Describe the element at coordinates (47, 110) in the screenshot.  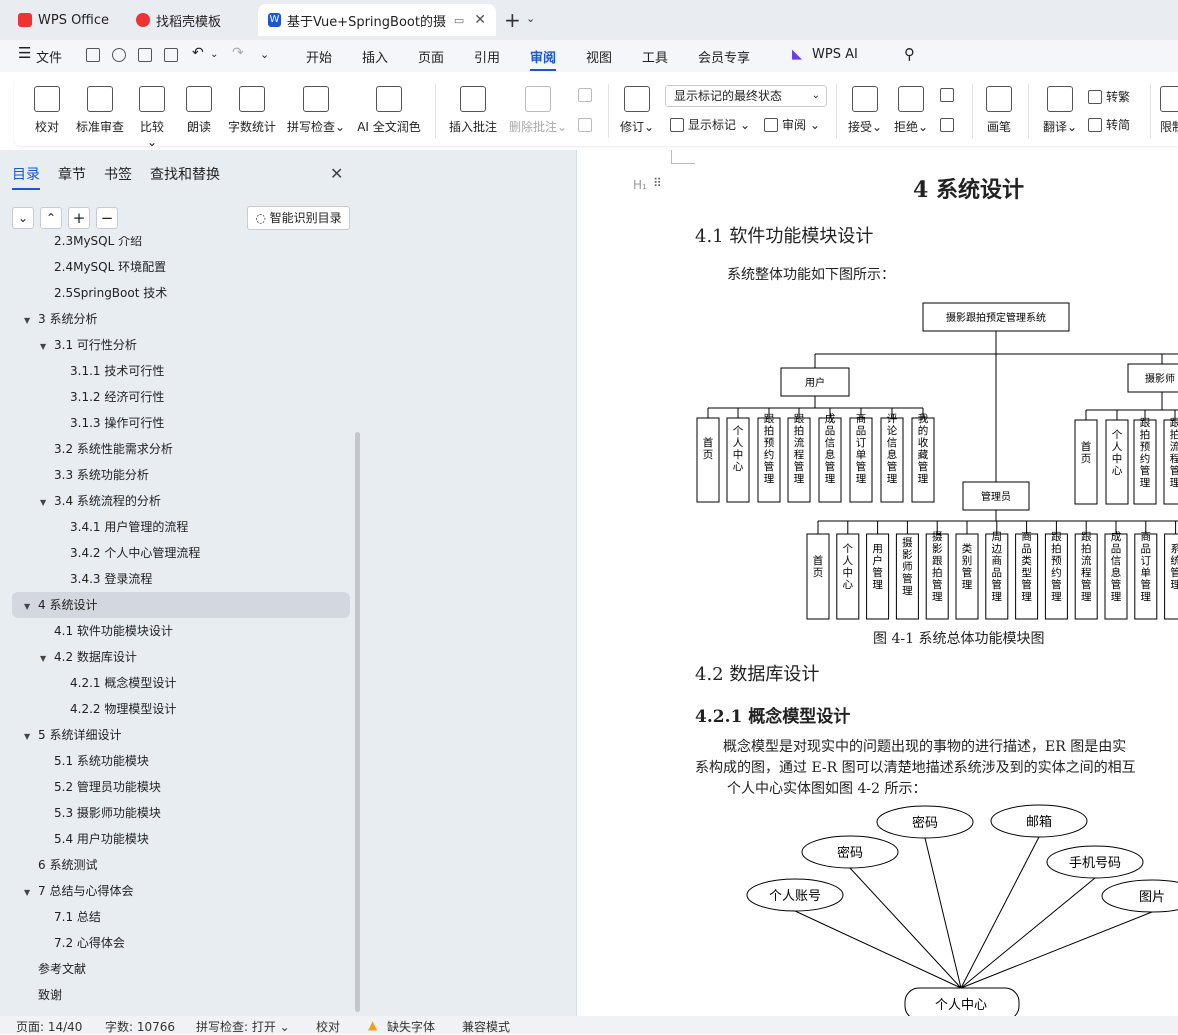
I see `proofread-button: 校对` at that location.